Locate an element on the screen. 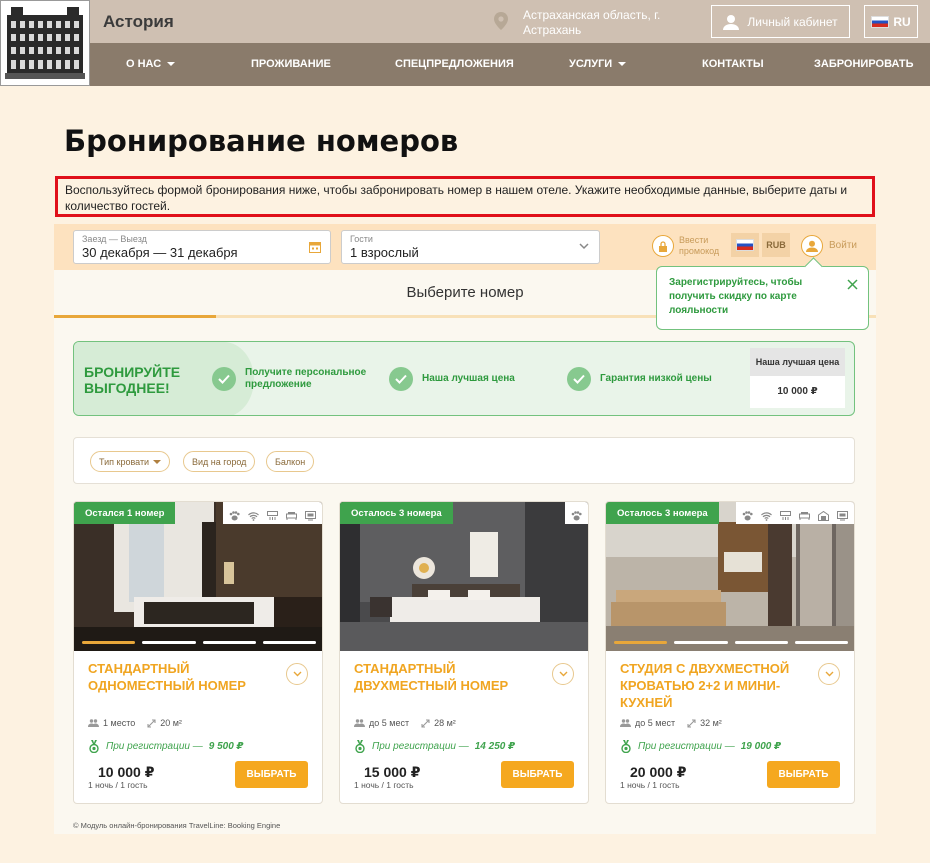 The height and width of the screenshot is (863, 930). room-area-value: 32 м² is located at coordinates (711, 723).